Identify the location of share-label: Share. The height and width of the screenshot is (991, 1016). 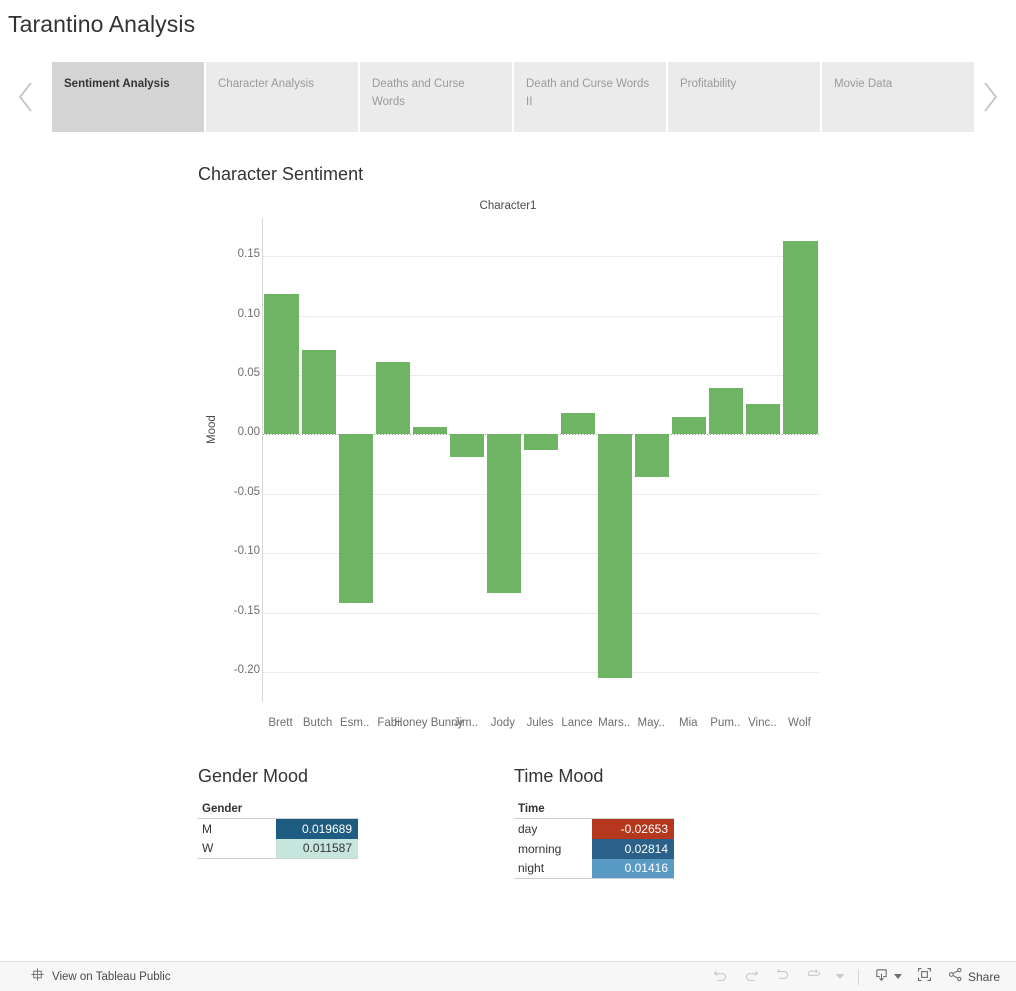
(983, 976).